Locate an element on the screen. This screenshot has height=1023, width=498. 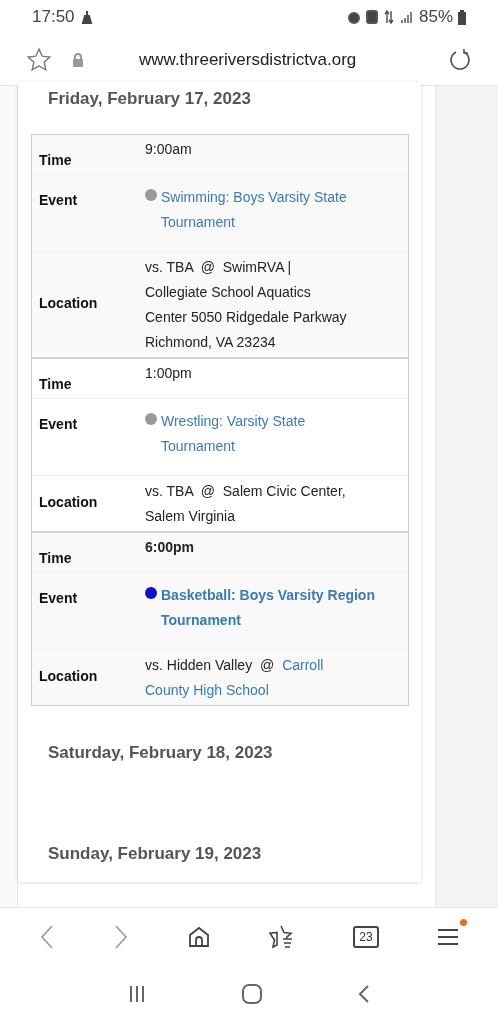
reload-icon is located at coordinates (460, 59).